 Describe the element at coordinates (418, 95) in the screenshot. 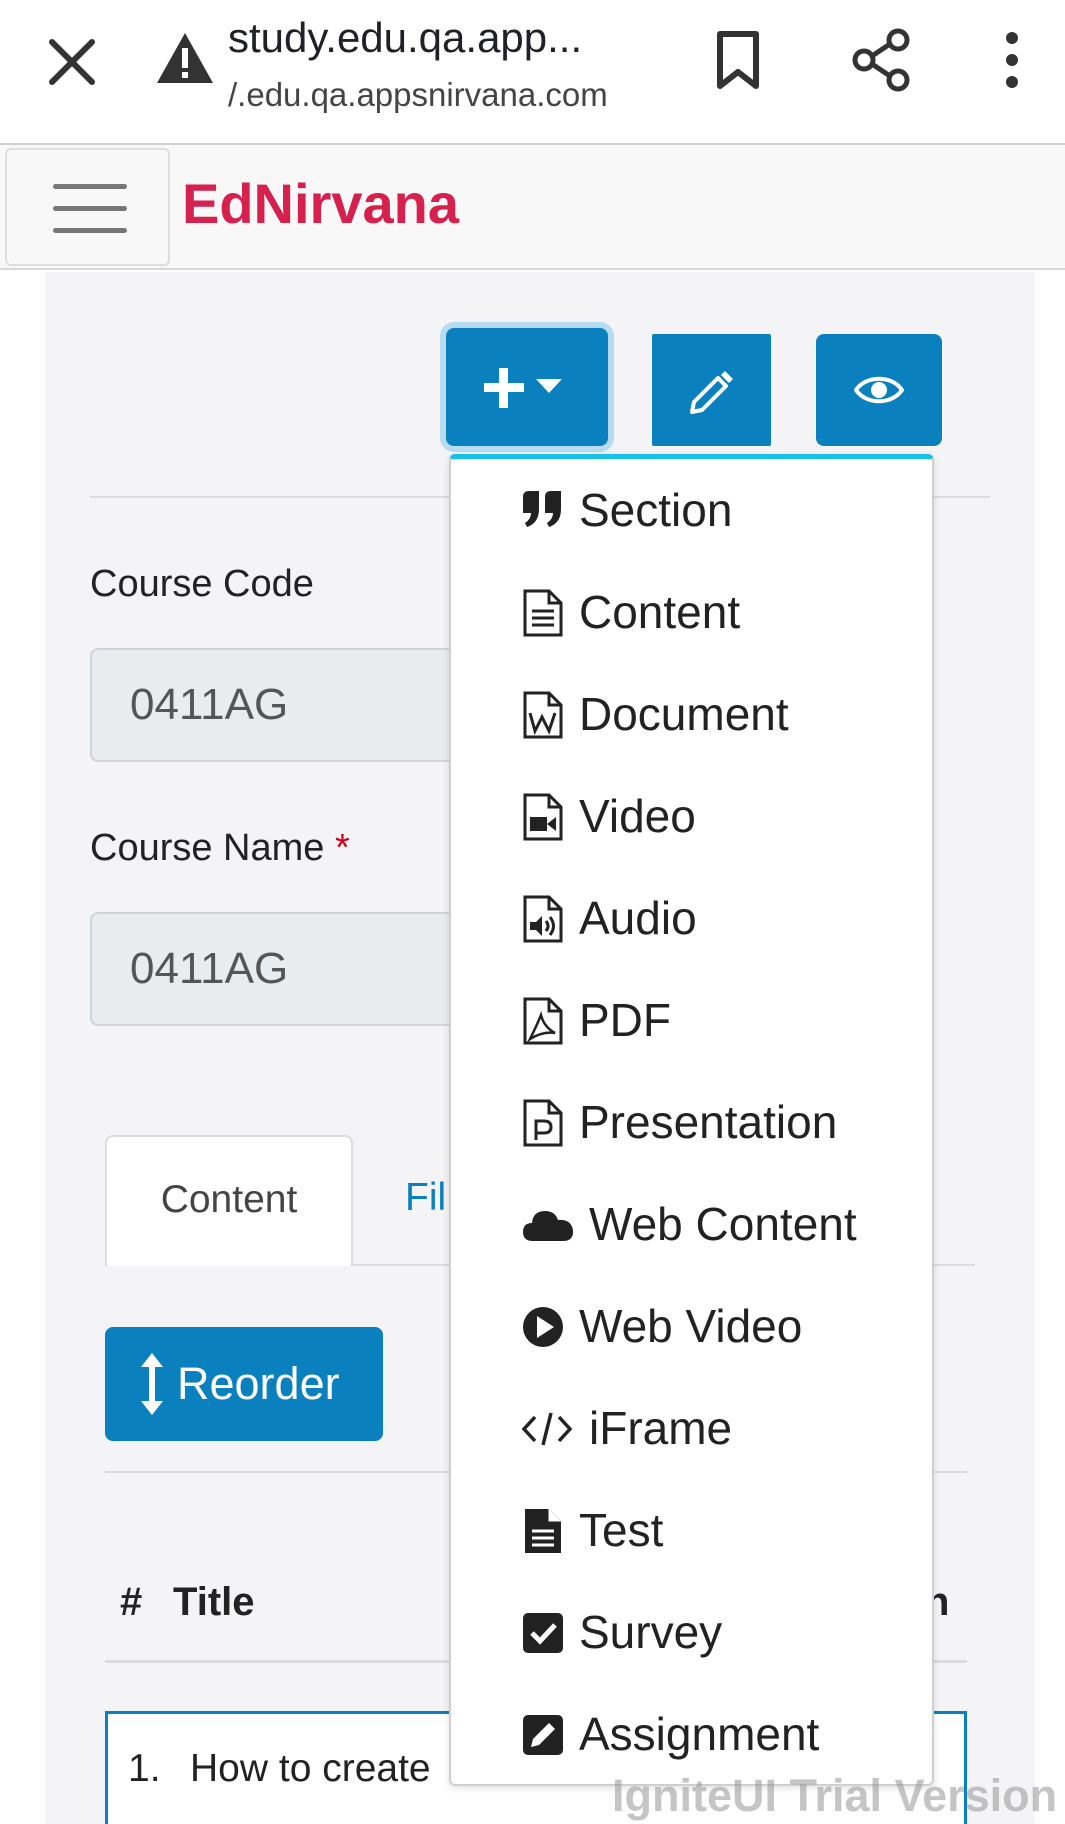

I see `url-domain: /.edu.qa.appsnirvana.com` at that location.